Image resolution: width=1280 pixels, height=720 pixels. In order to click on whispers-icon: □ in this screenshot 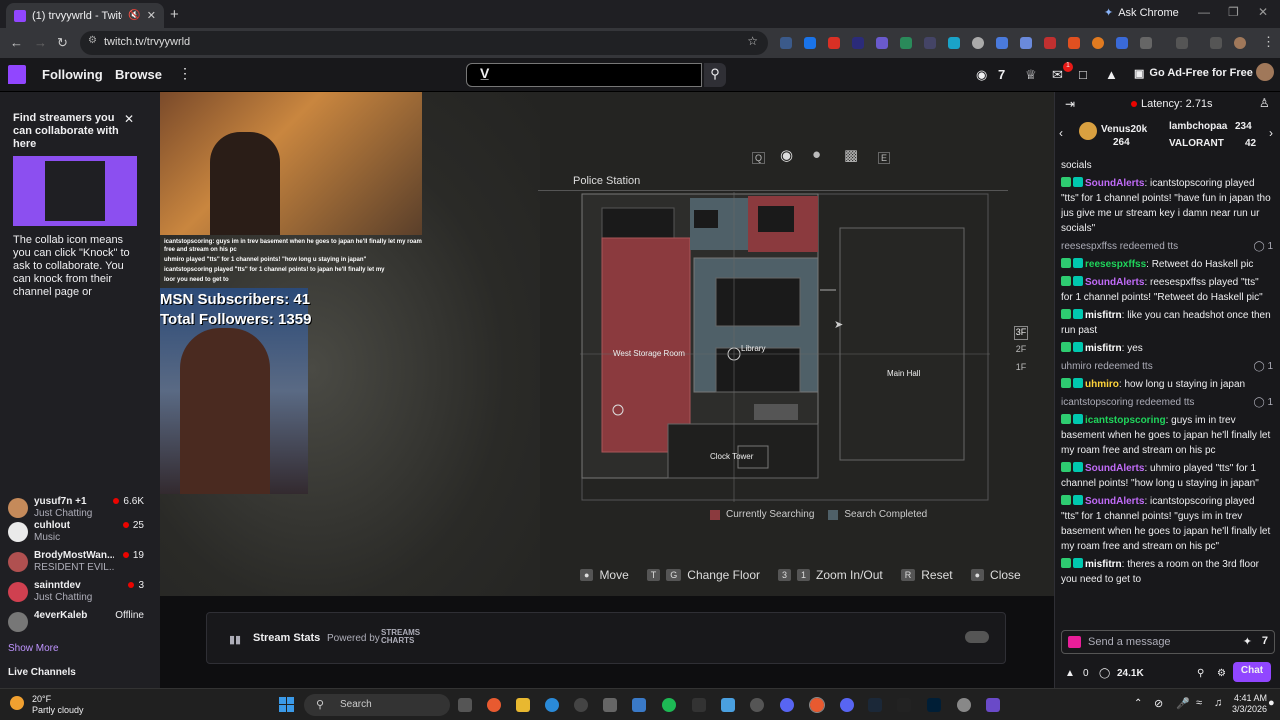, I will do `click(1083, 74)`.